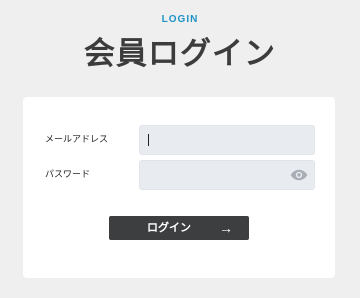 This screenshot has height=298, width=360. Describe the element at coordinates (299, 175) in the screenshot. I see `eye-icon` at that location.